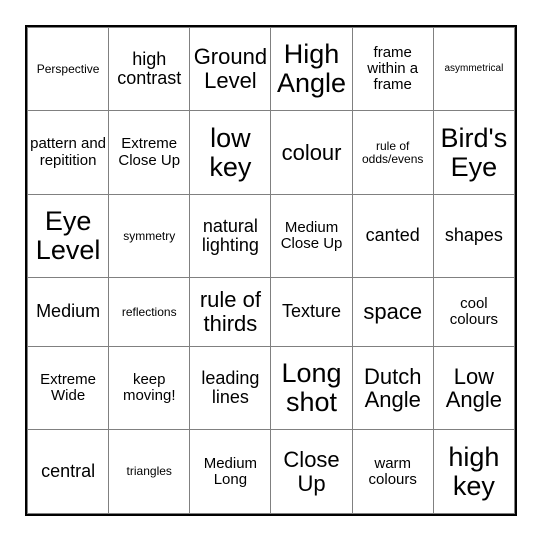  I want to click on bingo-cell: rule of odds/evens, so click(392, 152).